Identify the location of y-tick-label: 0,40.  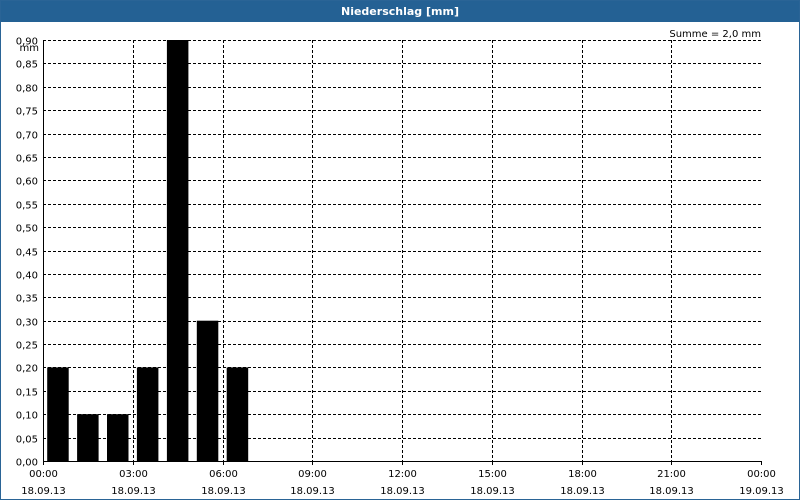
(27, 276).